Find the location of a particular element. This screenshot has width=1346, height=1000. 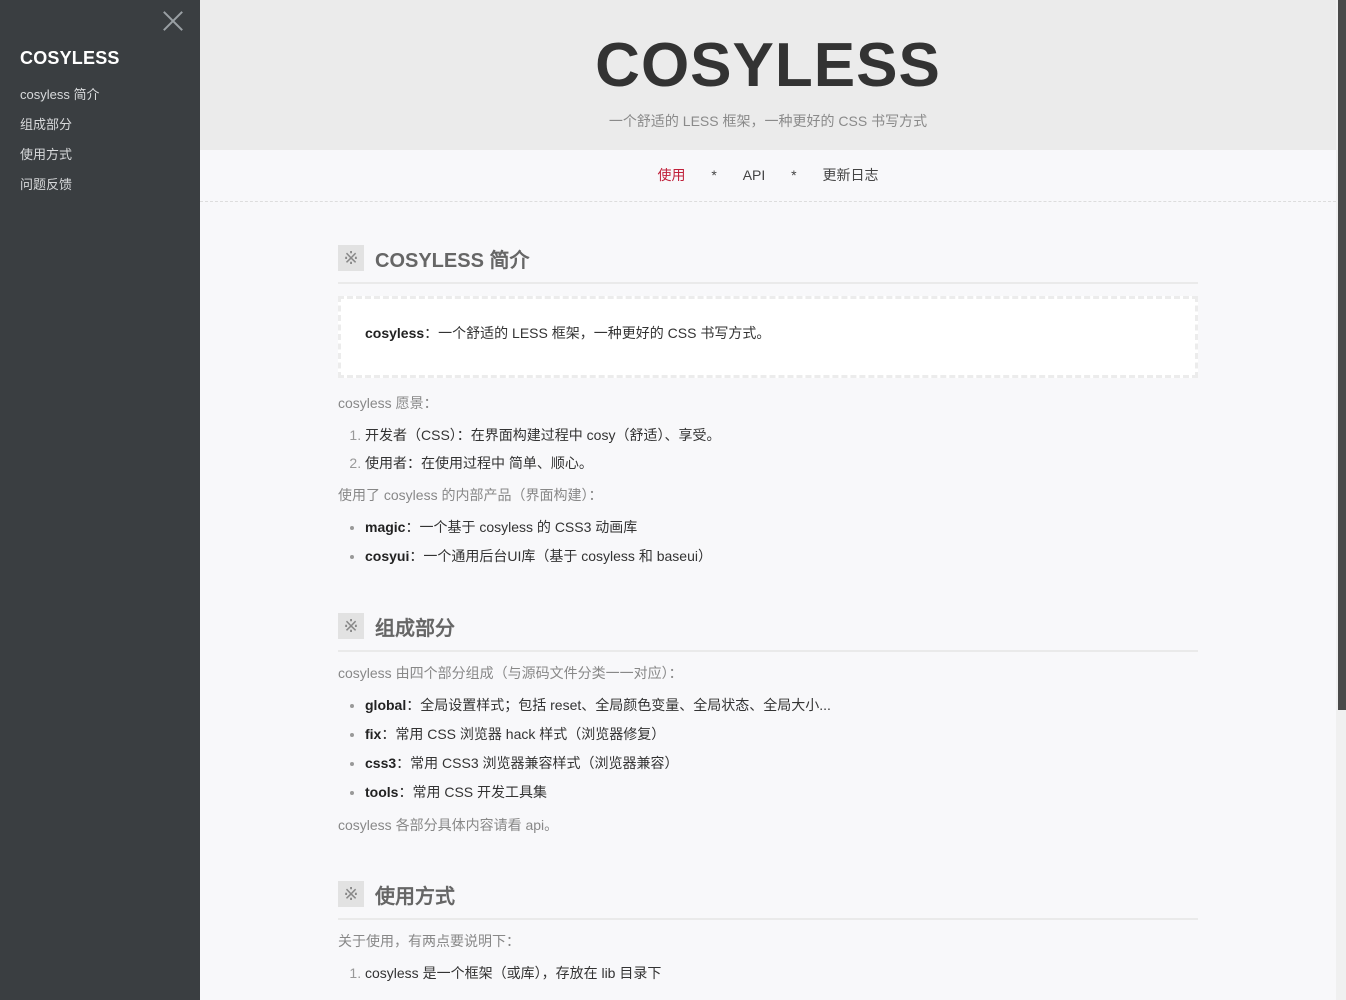

close-icon is located at coordinates (173, 21).